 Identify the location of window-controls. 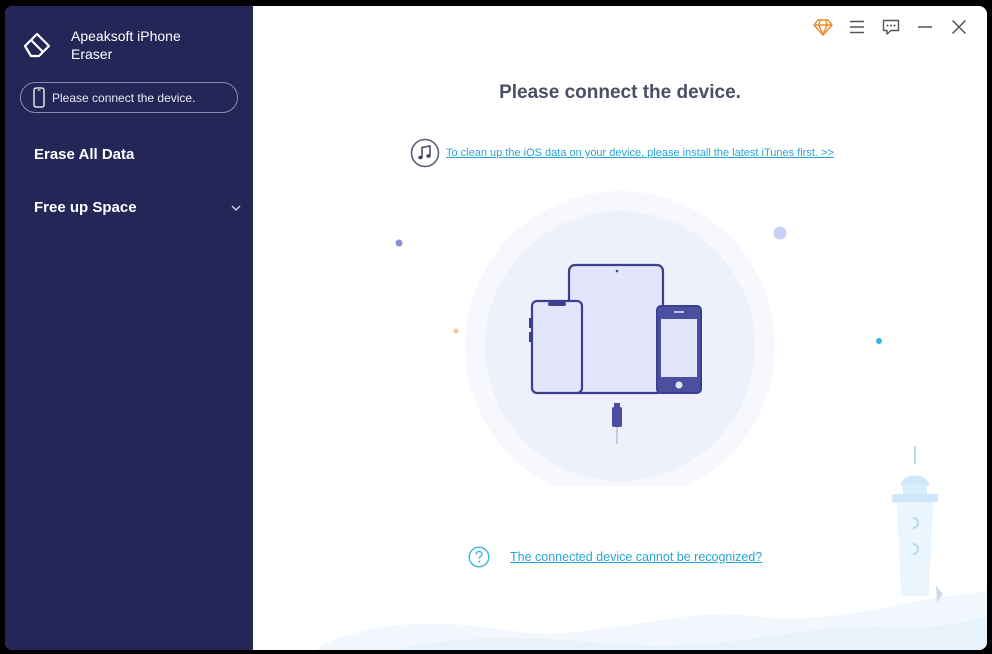
(891, 27).